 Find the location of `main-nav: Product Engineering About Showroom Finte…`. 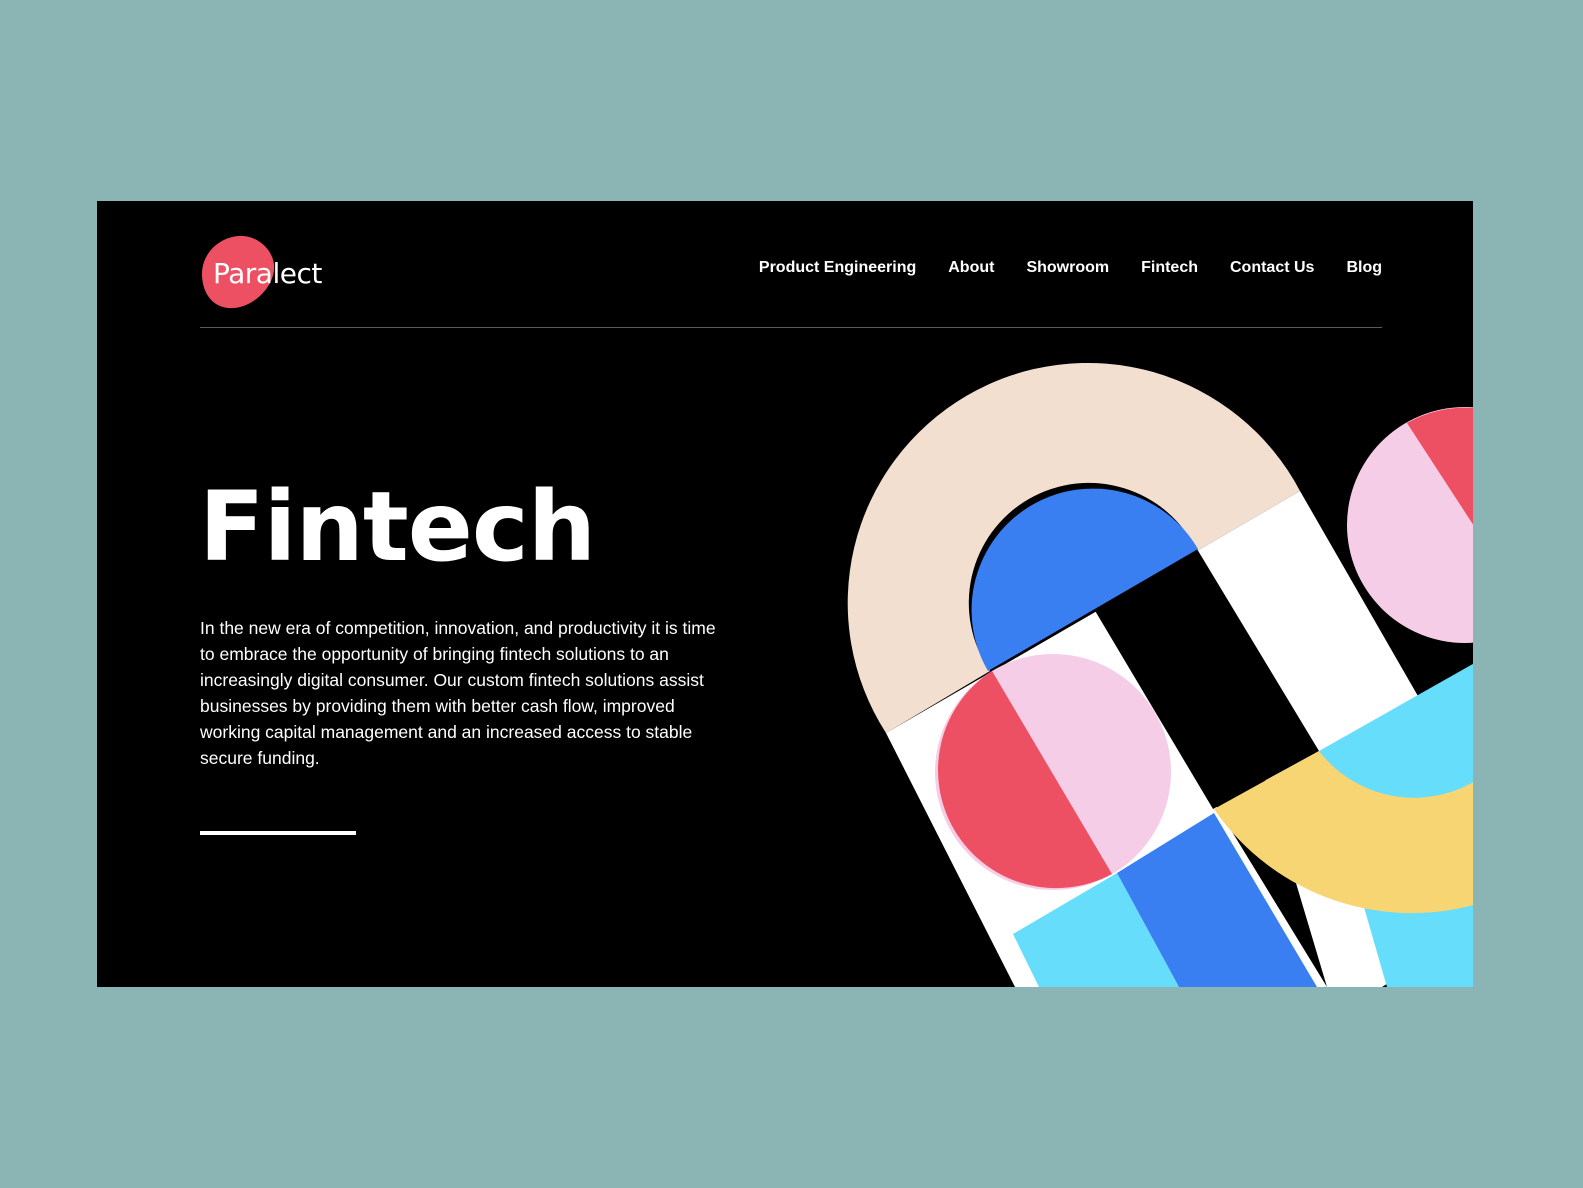

main-nav: Product Engineering About Showroom Finte… is located at coordinates (1070, 268).